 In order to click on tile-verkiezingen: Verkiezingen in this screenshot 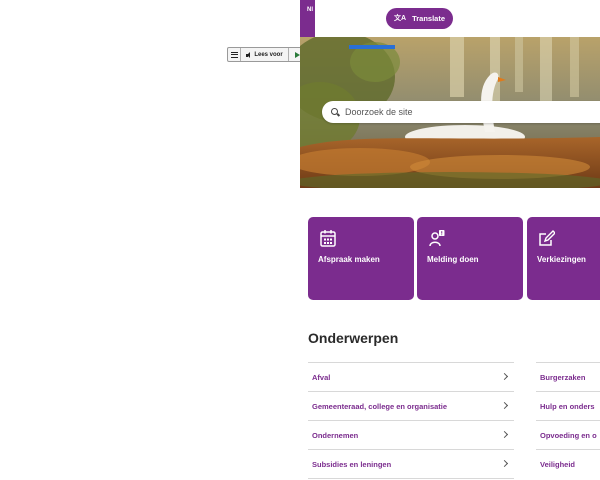, I will do `click(563, 258)`.